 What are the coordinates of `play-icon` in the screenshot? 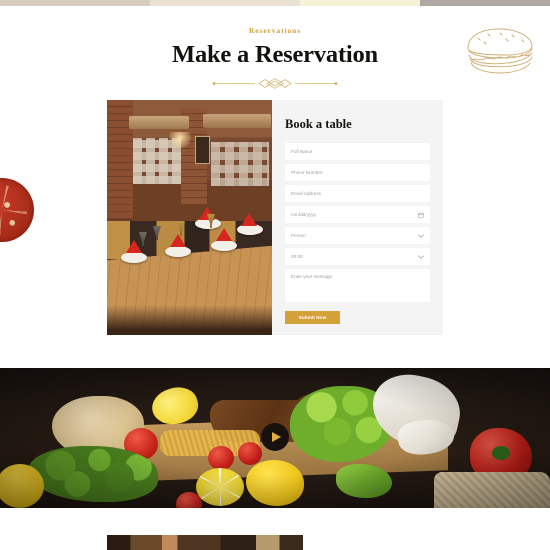 It's located at (276, 437).